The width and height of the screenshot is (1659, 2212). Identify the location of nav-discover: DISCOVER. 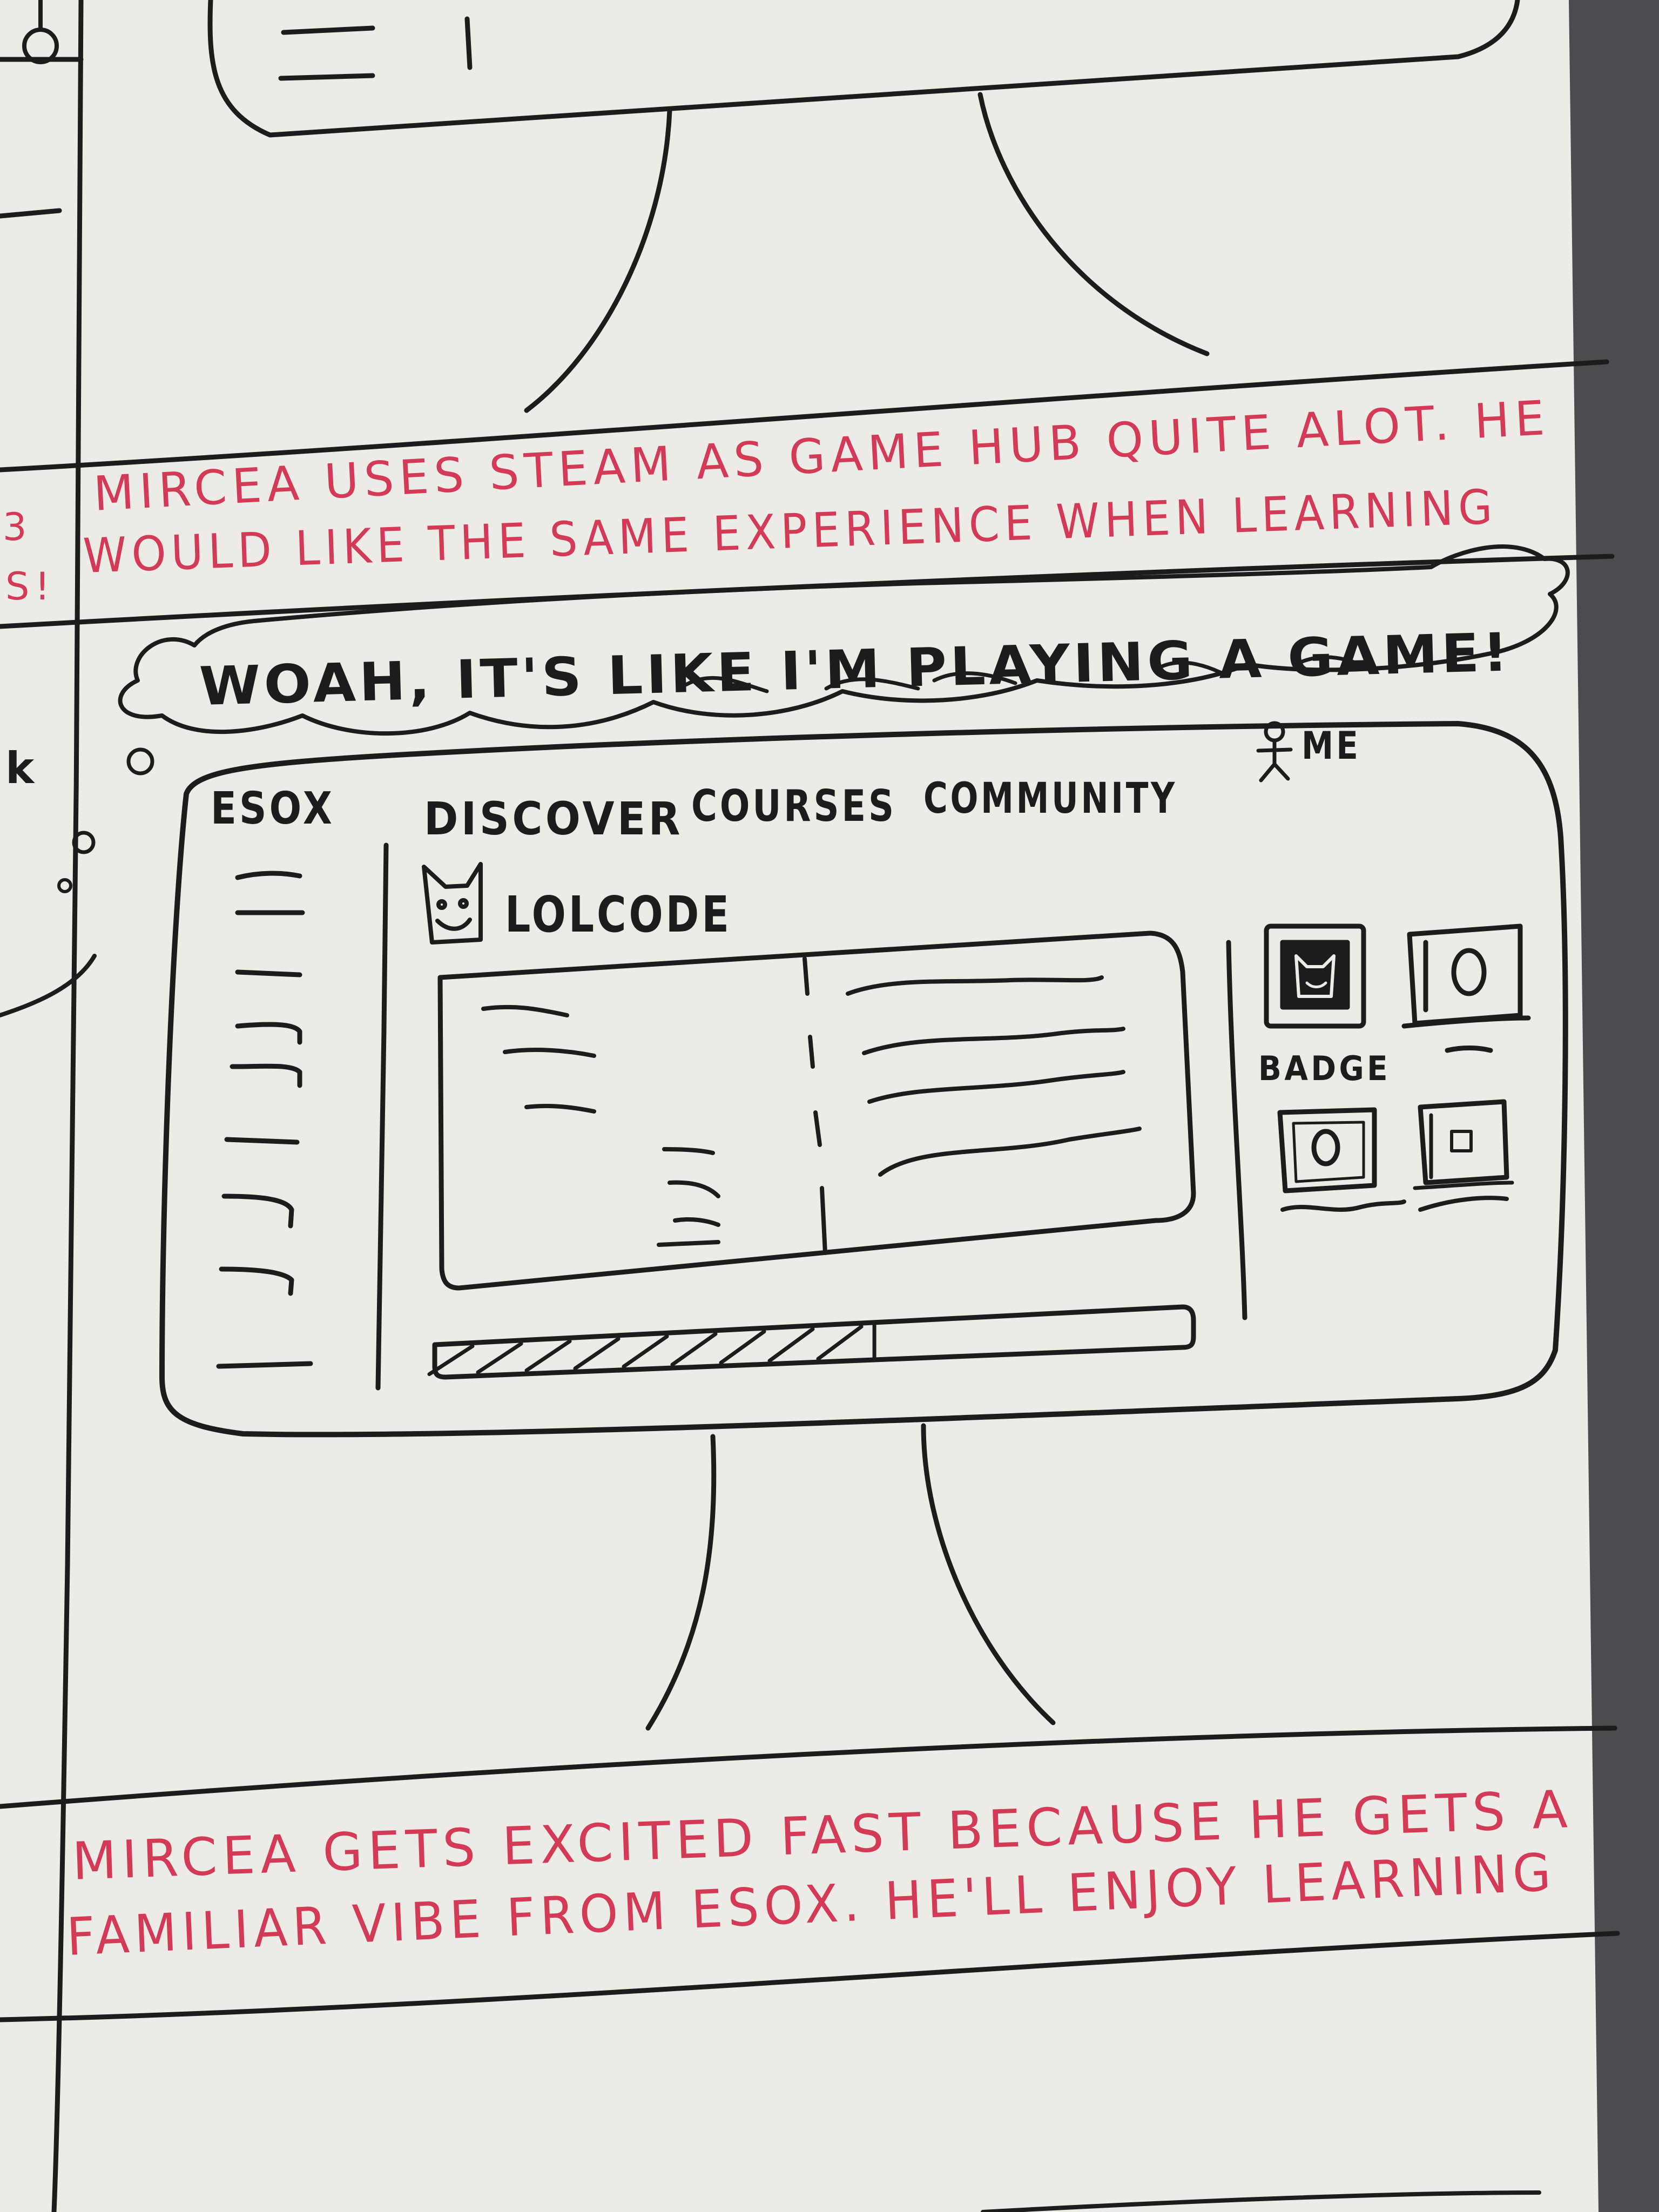
(553, 818).